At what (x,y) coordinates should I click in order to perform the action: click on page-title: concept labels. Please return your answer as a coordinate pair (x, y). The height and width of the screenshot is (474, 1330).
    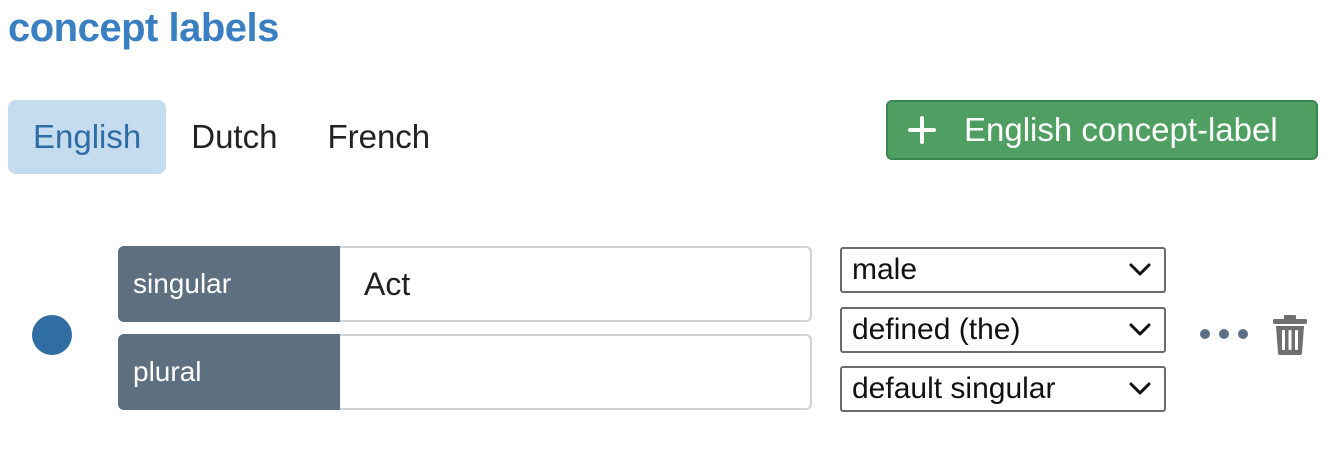
    Looking at the image, I should click on (143, 28).